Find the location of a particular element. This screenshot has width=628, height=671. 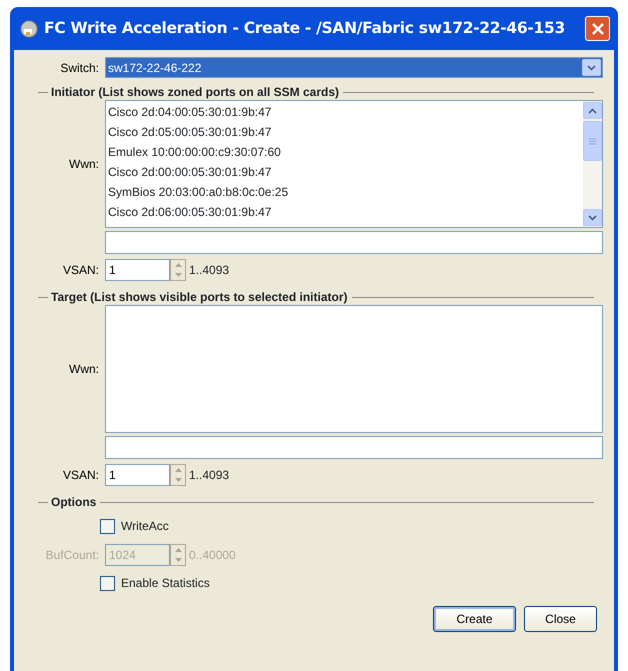

section-heading: Target (List shows visible ports to selected initiator) is located at coordinates (199, 297).